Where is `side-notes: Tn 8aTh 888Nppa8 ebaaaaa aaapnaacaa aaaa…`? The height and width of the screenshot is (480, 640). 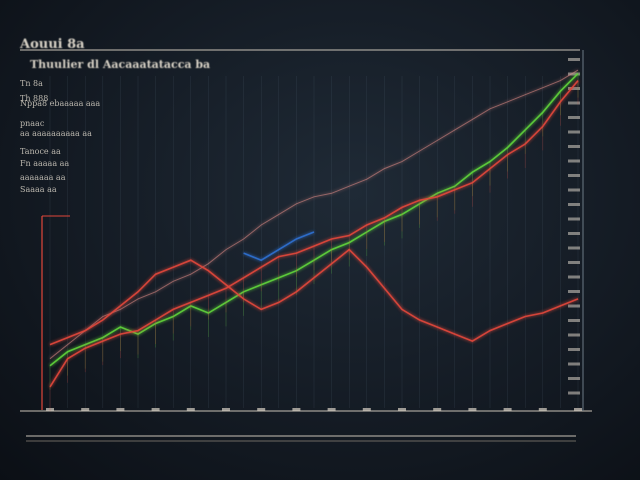
side-notes: Tn 8aTh 888Nppa8 ebaaaaa aaapnaacaa aaaa… is located at coordinates (60, 136).